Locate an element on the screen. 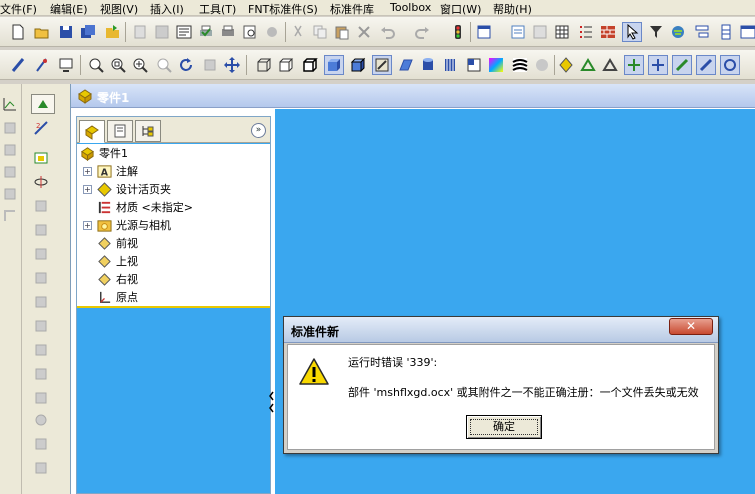 The height and width of the screenshot is (494, 755). save-icon is located at coordinates (66, 32).